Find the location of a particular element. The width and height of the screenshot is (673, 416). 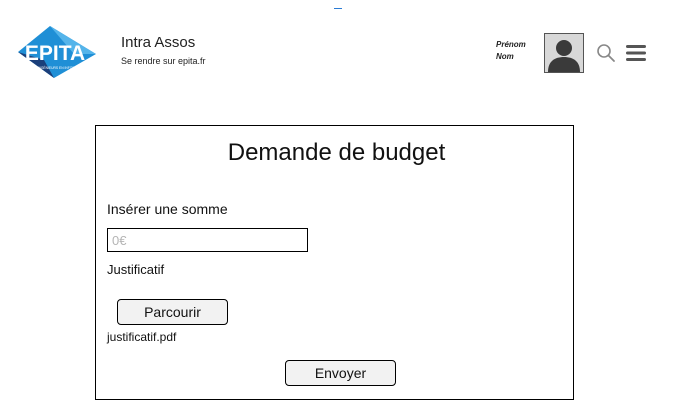

avatar is located at coordinates (564, 53).